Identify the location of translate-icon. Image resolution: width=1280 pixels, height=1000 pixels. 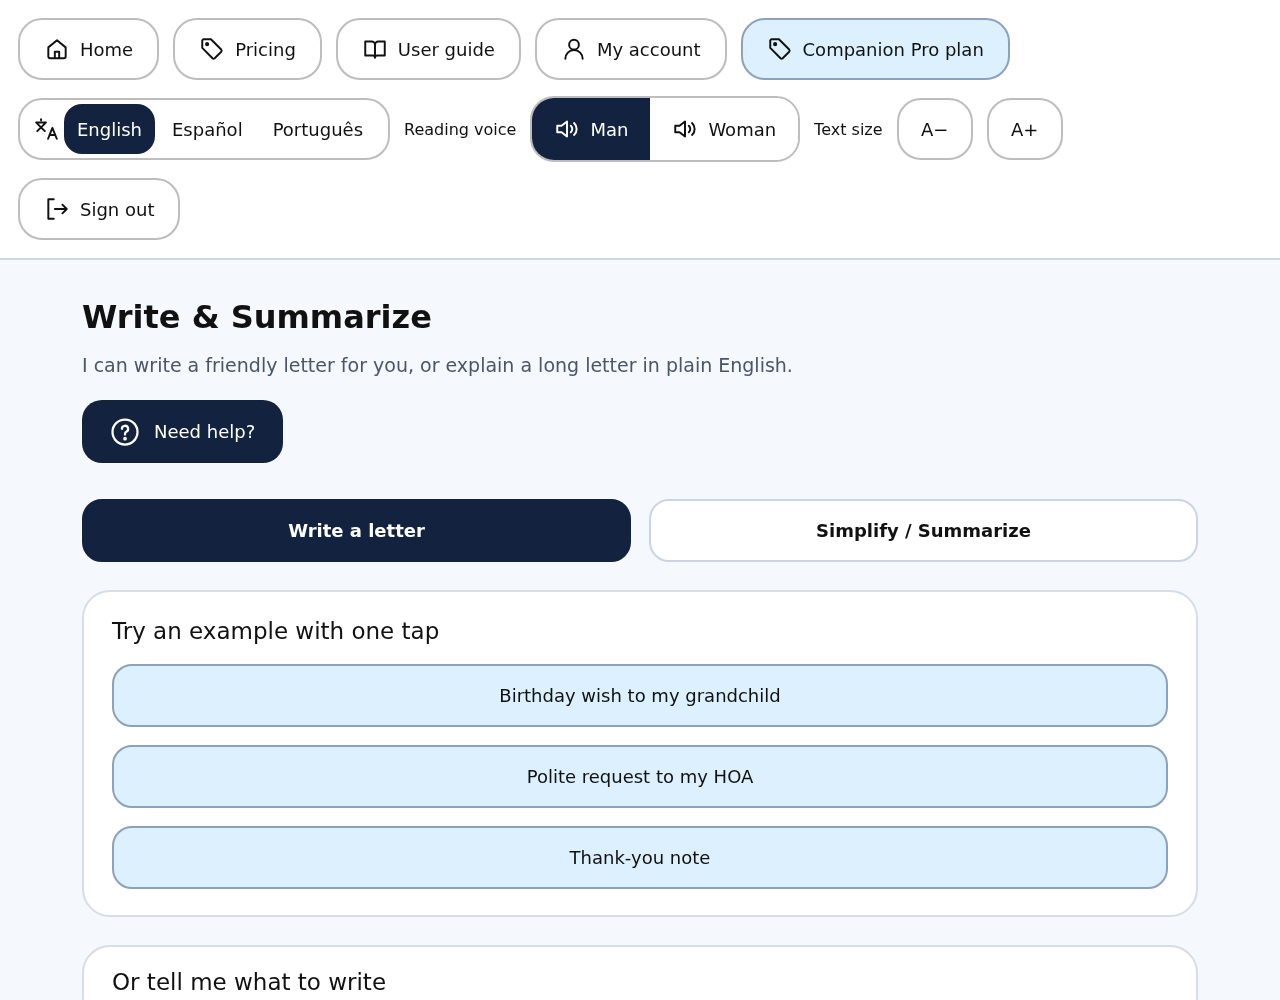
(47, 129).